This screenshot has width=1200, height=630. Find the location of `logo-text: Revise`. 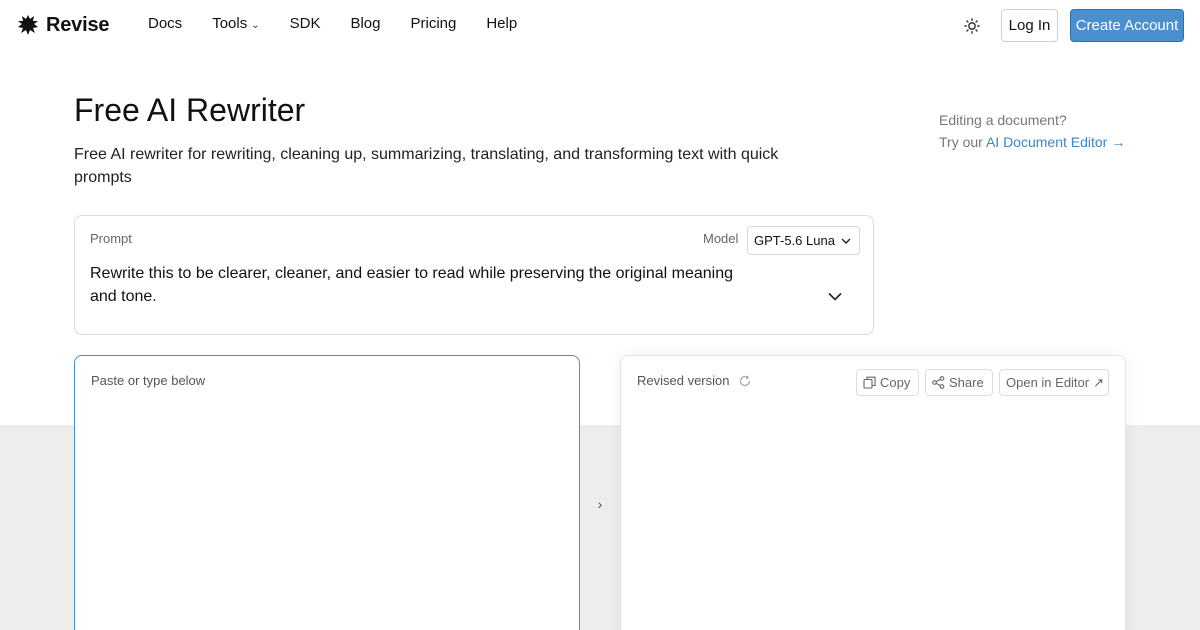

logo-text: Revise is located at coordinates (78, 24).